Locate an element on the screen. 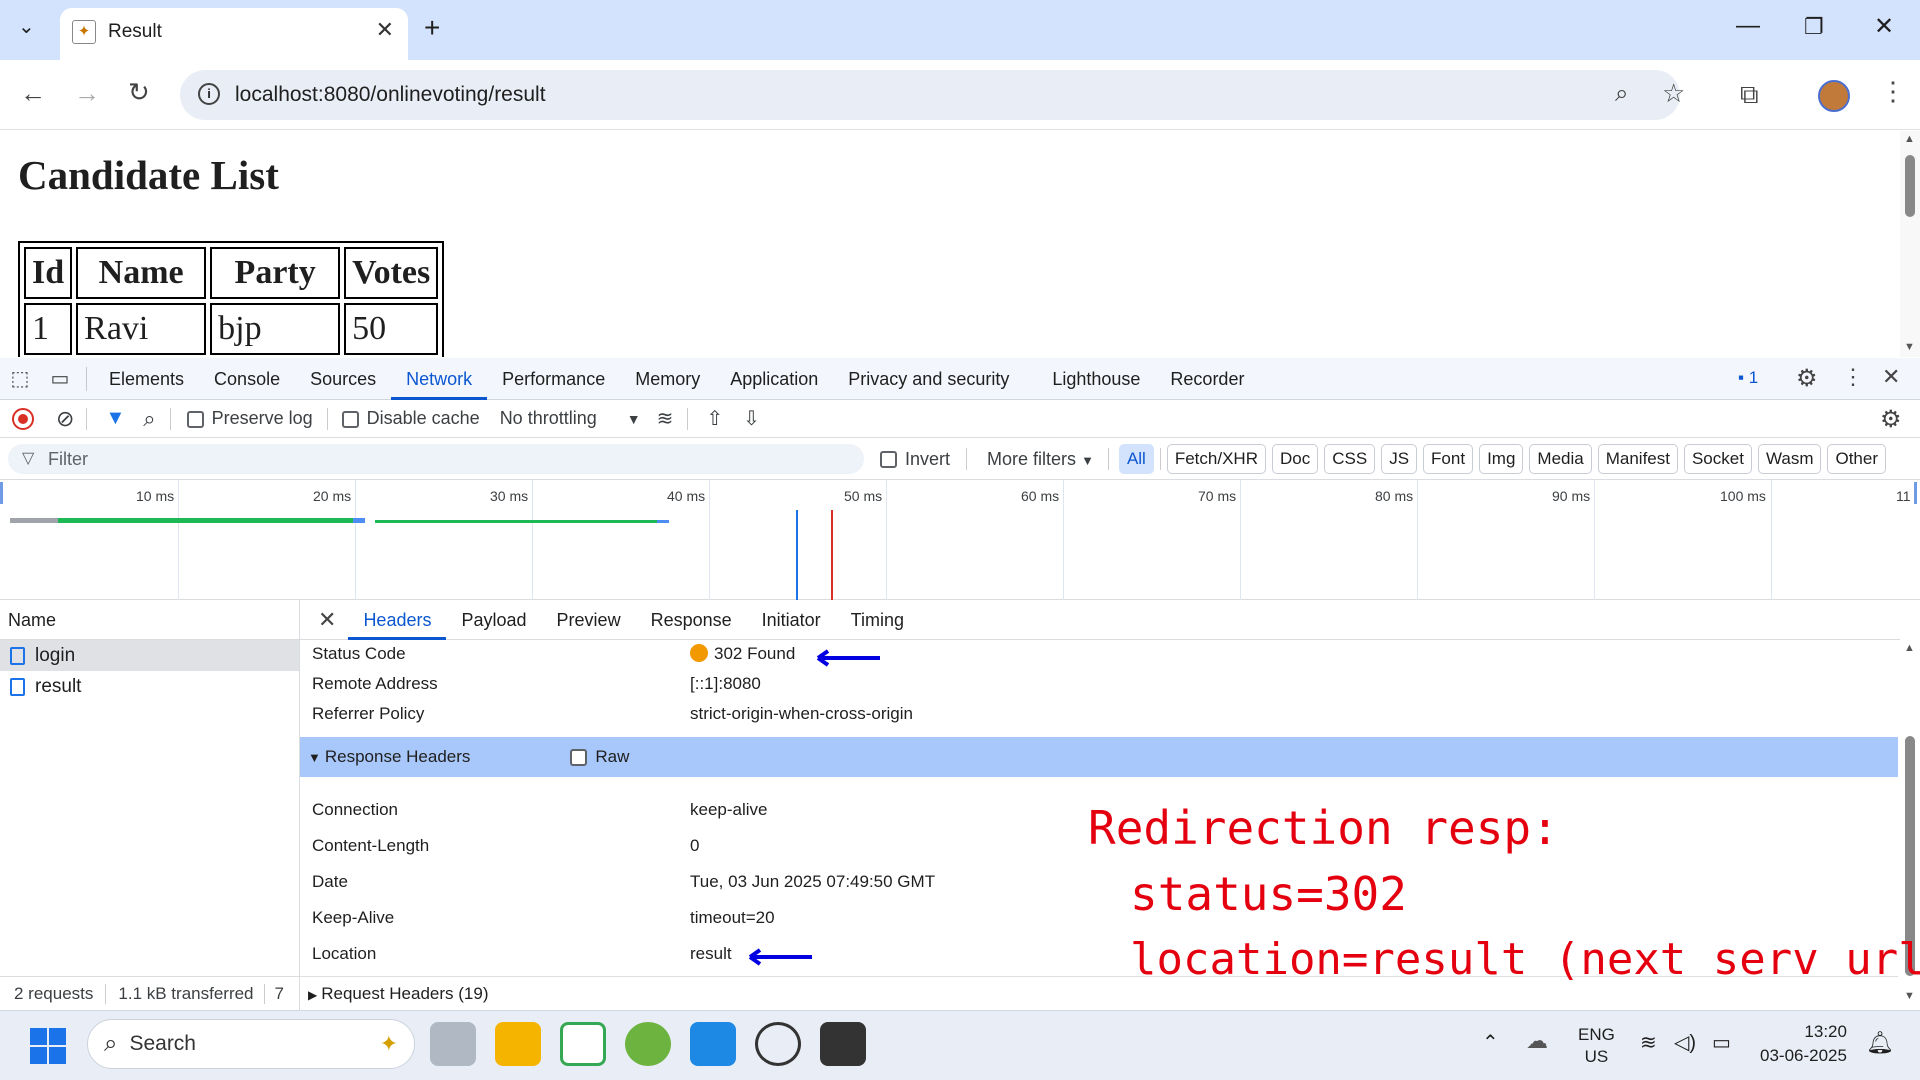  snipping-tool-icon is located at coordinates (778, 1044).